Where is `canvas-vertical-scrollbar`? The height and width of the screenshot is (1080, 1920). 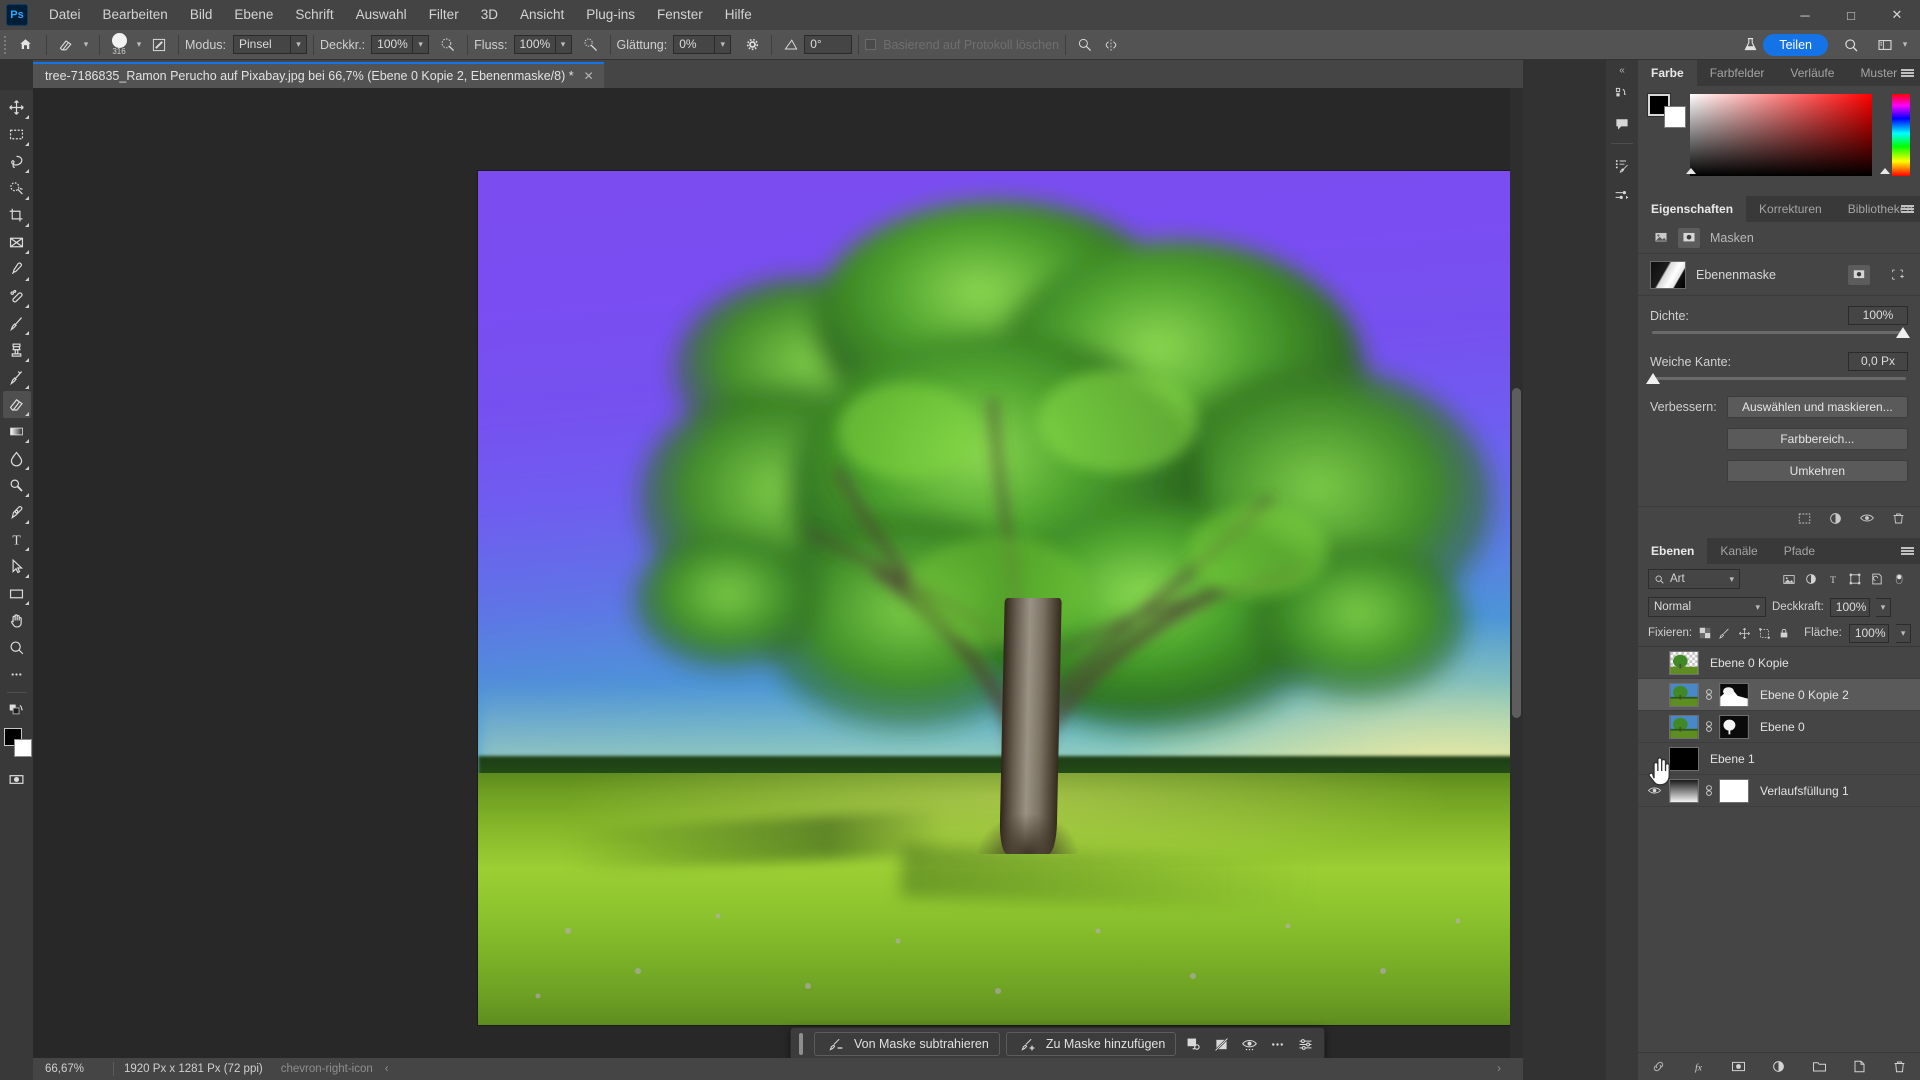
canvas-vertical-scrollbar is located at coordinates (1516, 577).